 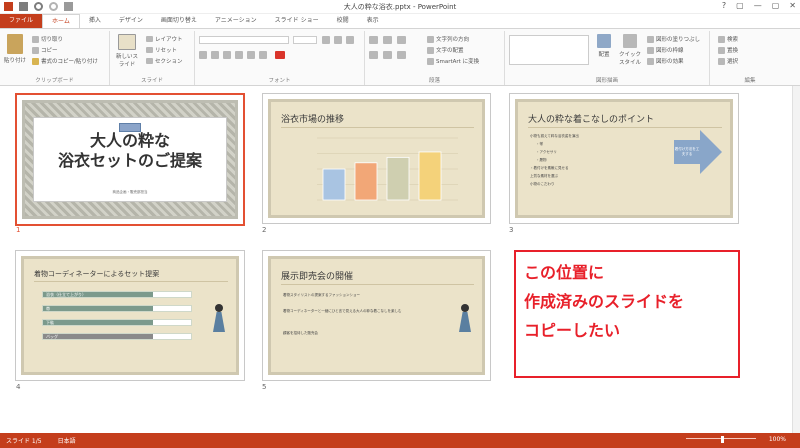 I want to click on bold-button, so click(x=203, y=55).